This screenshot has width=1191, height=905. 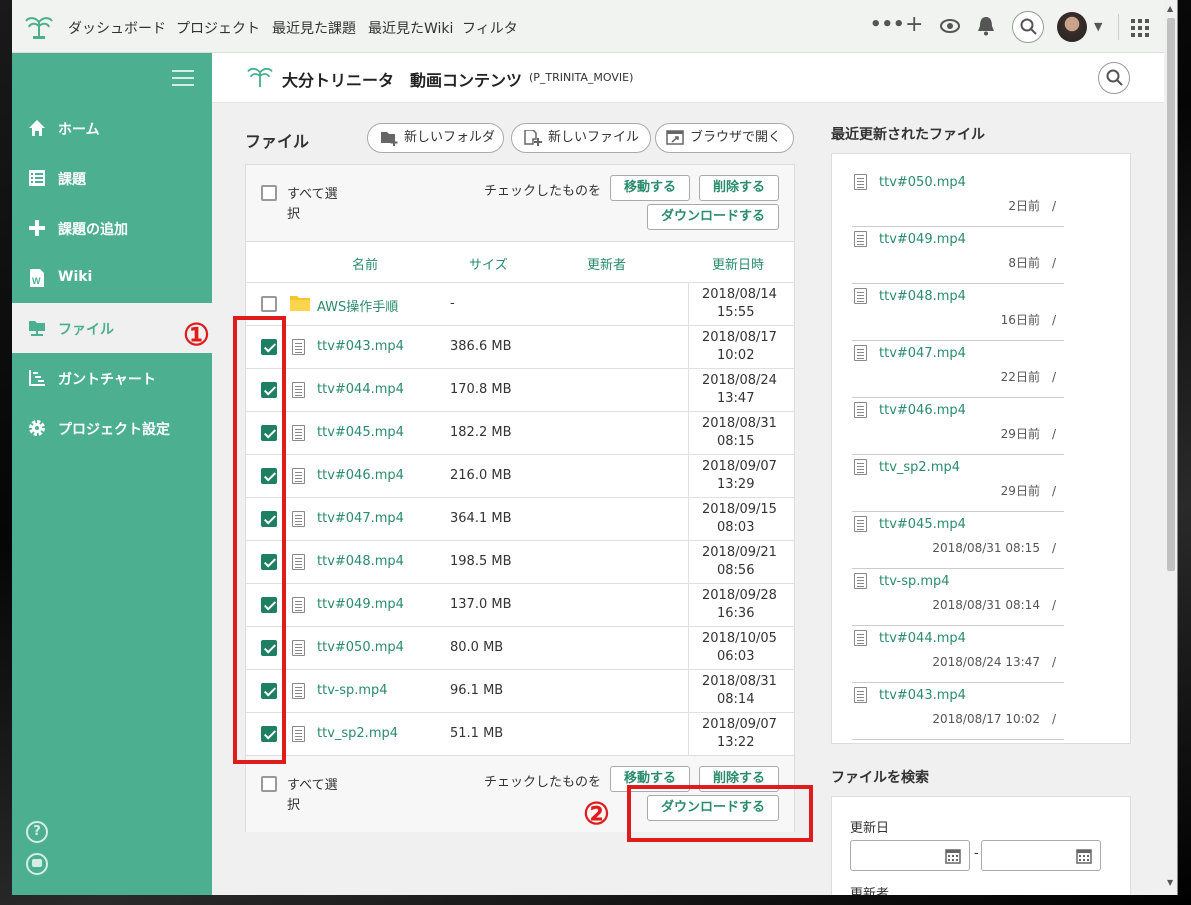 What do you see at coordinates (360, 561) in the screenshot?
I see `file-name-link: ttv#048.mp4` at bounding box center [360, 561].